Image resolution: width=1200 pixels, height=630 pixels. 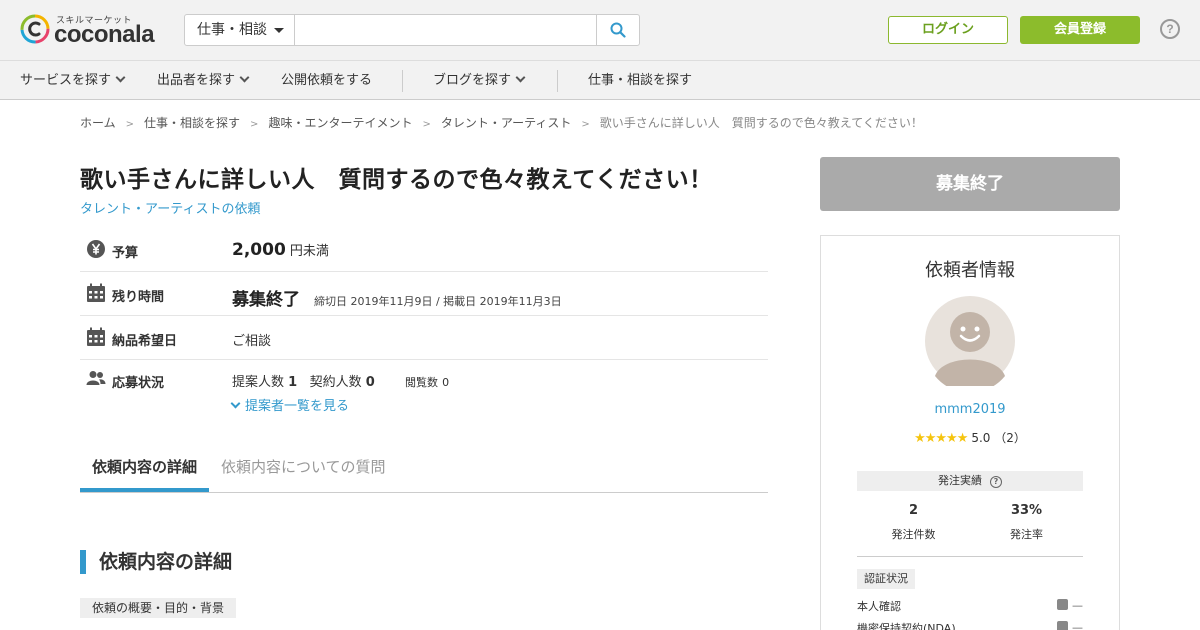 What do you see at coordinates (370, 382) in the screenshot?
I see `contracts-count: 0` at bounding box center [370, 382].